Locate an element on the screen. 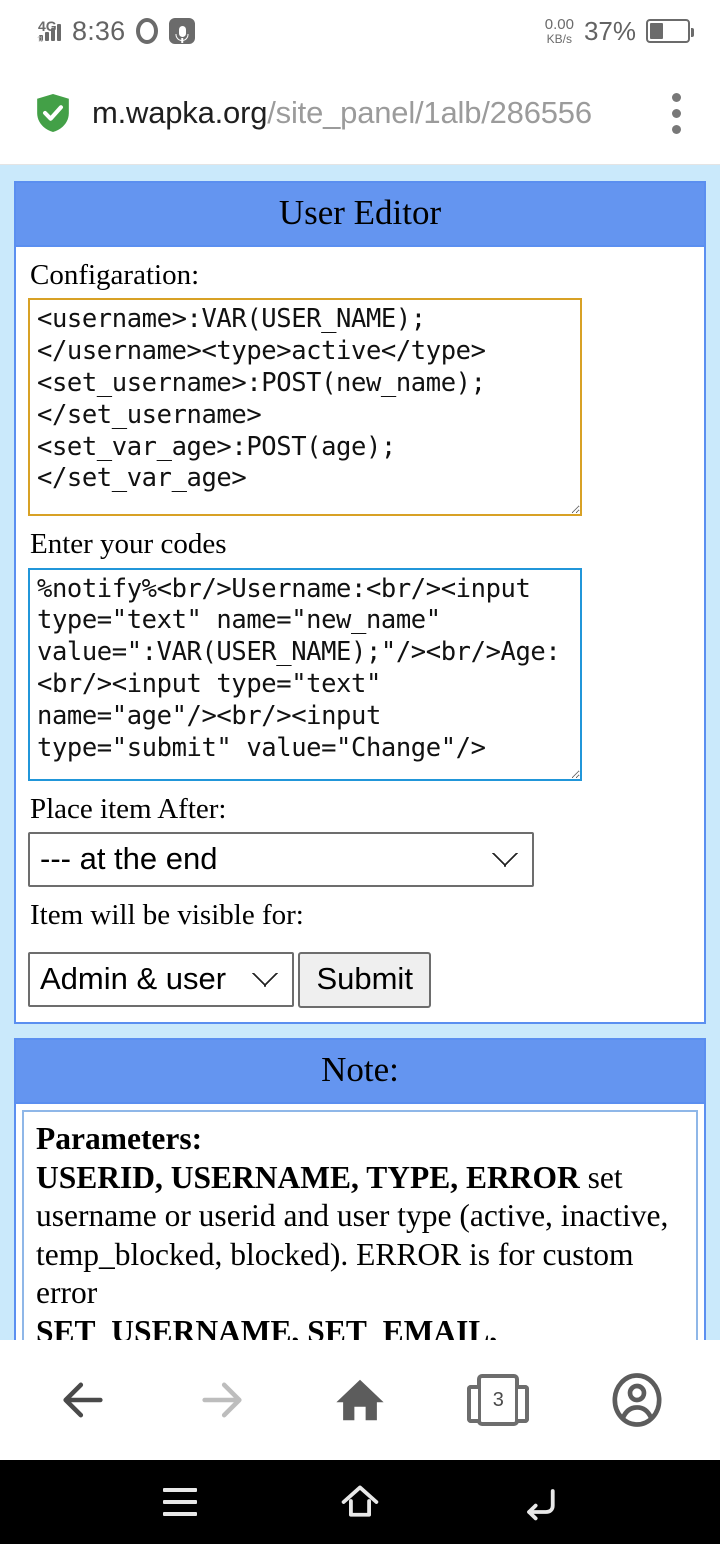 This screenshot has height=1544, width=720. status-bar-right: 0.00 KB/s 37% is located at coordinates (619, 31).